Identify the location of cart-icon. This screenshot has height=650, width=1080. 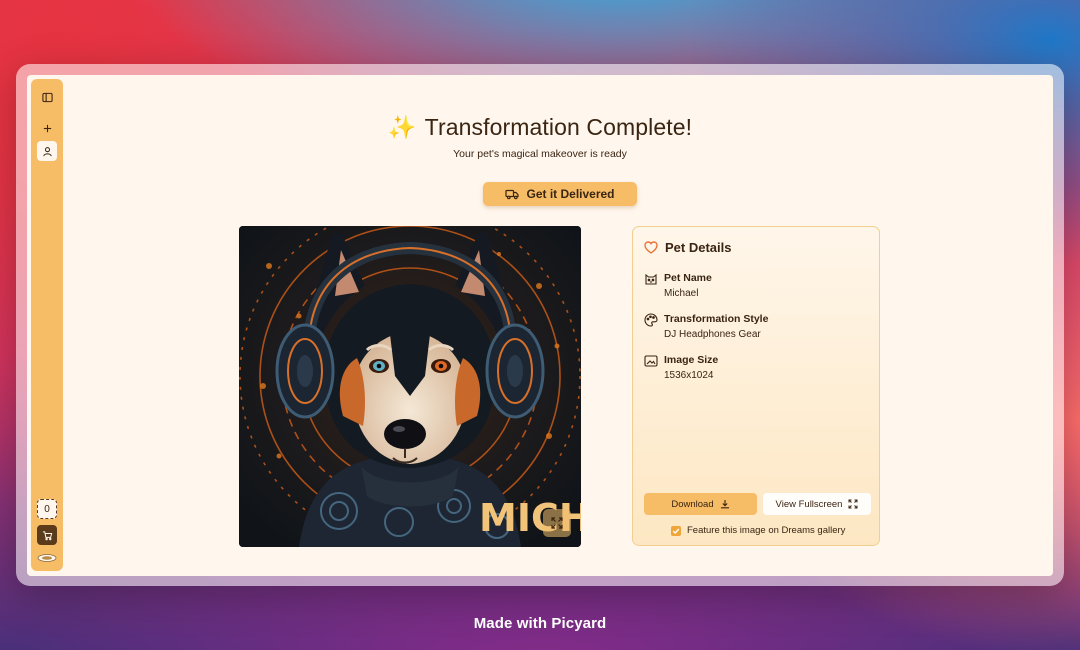
(47, 535).